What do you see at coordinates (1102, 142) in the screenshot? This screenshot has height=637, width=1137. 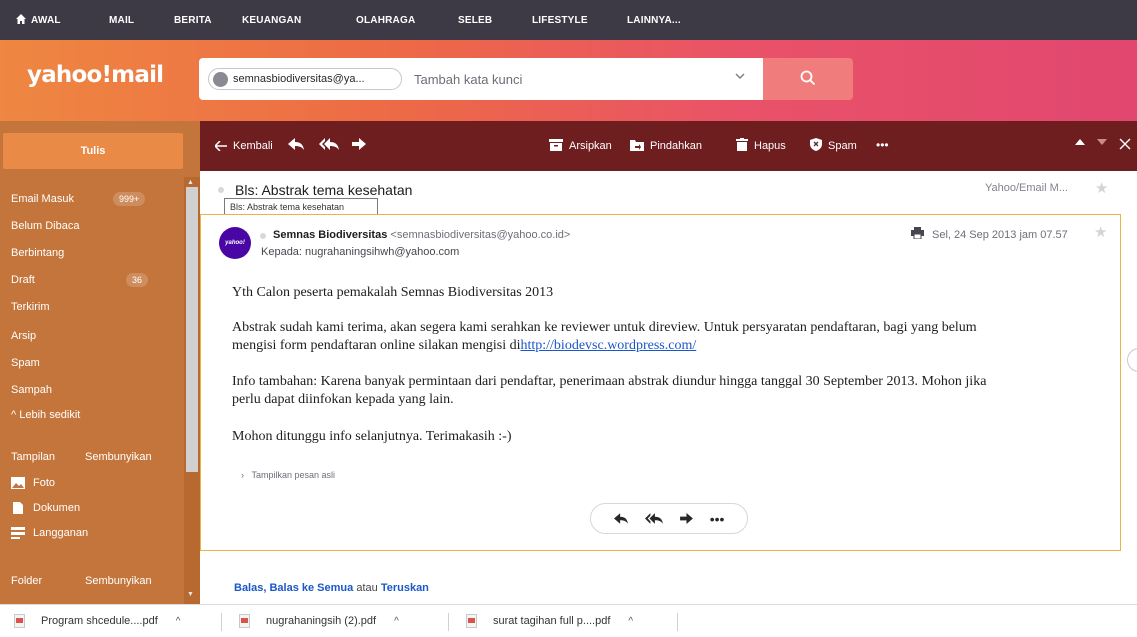 I see `next-message-icon` at bounding box center [1102, 142].